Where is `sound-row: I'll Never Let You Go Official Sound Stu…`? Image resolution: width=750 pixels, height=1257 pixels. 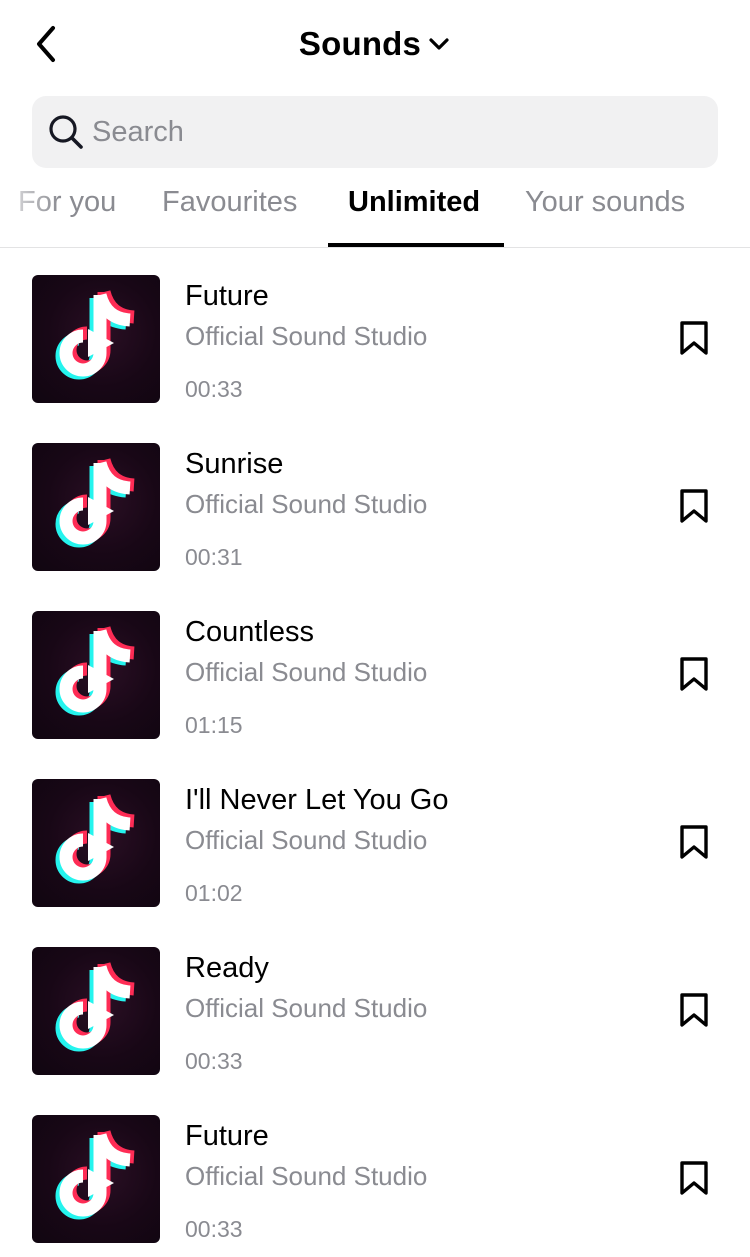
sound-row: I'll Never Let You Go Official Sound Stu… is located at coordinates (375, 856).